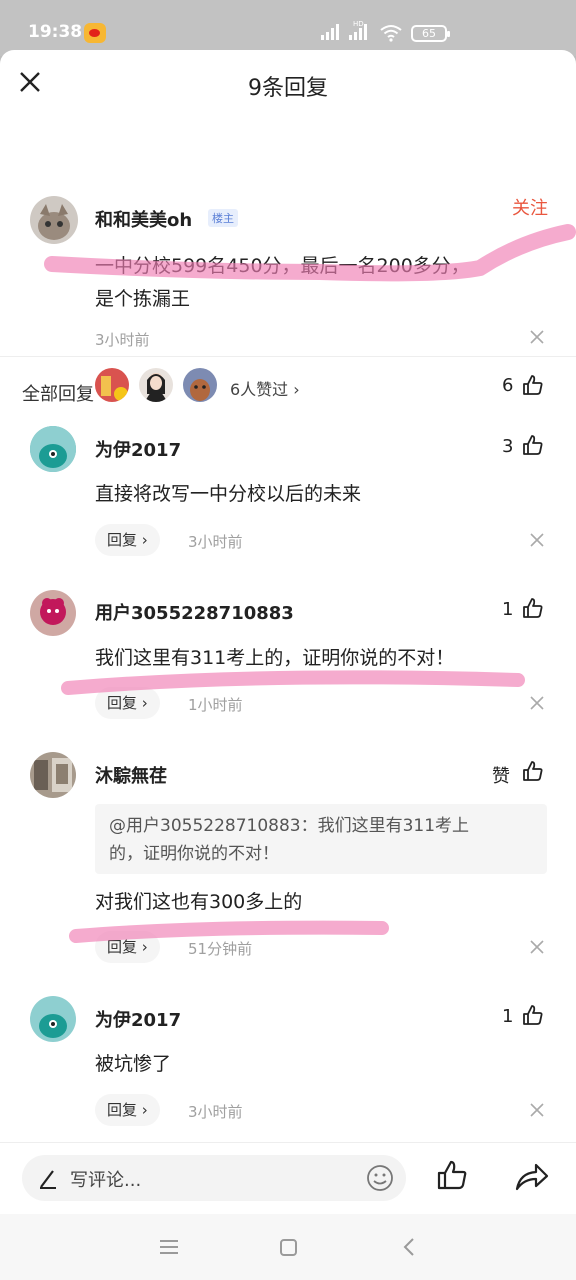  I want to click on follow-button: 关注, so click(530, 207).